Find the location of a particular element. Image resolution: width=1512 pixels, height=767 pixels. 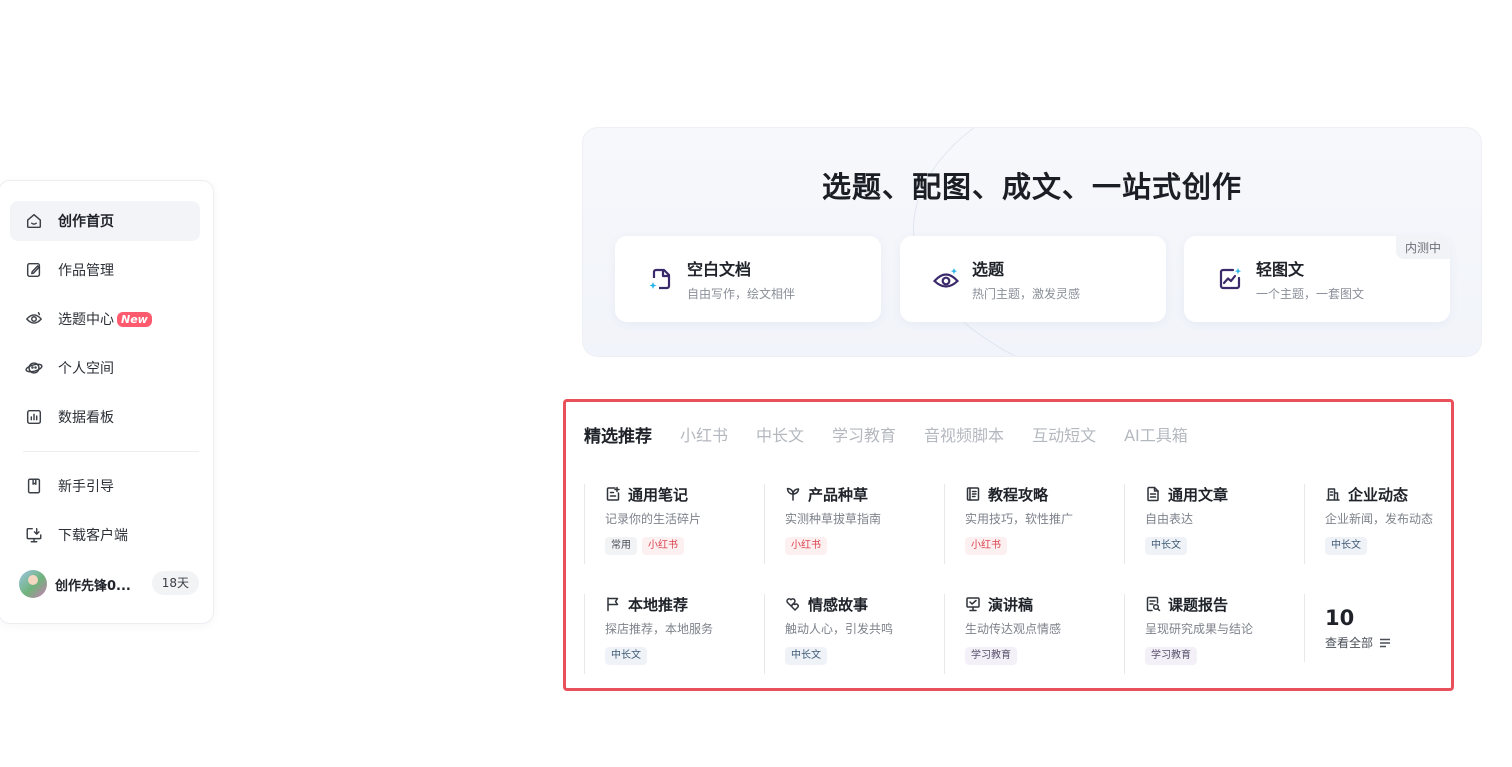

report-icon is located at coordinates (1153, 604).